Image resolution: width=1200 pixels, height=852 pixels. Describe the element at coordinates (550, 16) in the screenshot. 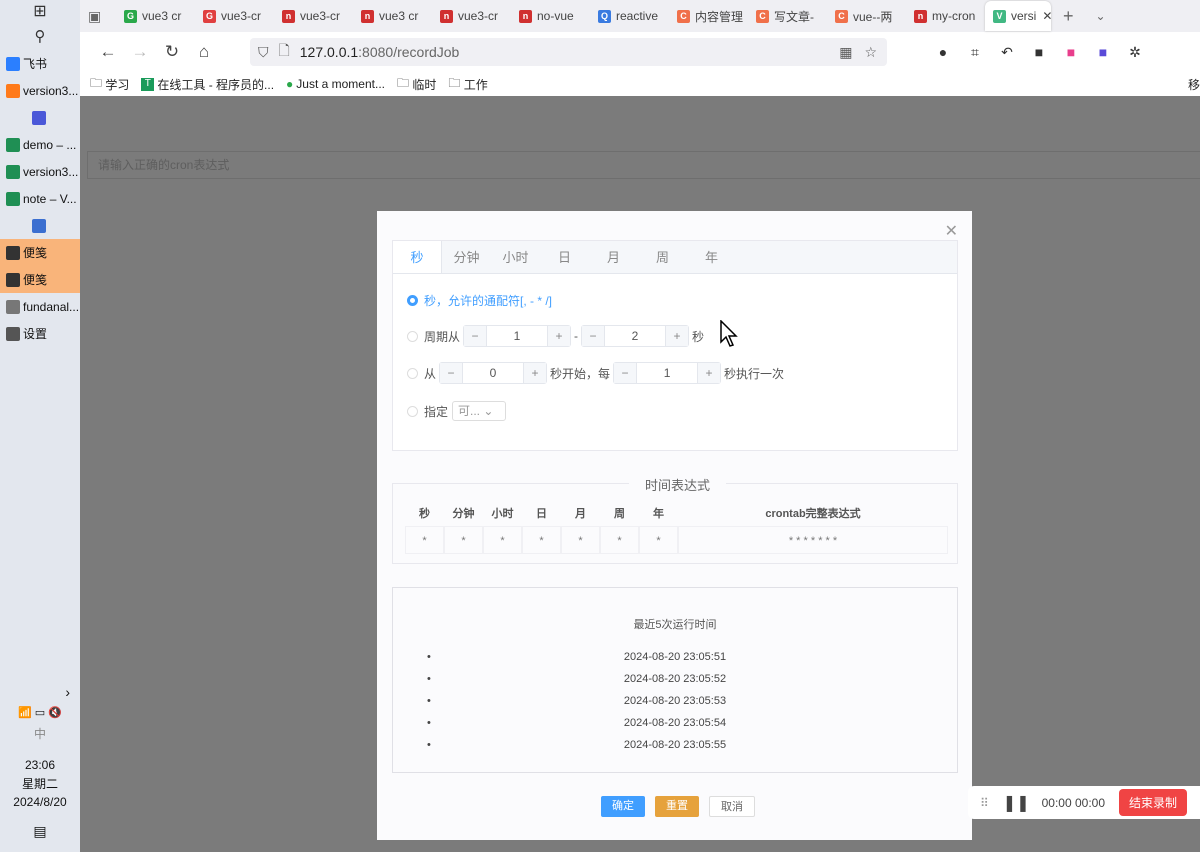

I see `browser-tab: n no-vue` at that location.